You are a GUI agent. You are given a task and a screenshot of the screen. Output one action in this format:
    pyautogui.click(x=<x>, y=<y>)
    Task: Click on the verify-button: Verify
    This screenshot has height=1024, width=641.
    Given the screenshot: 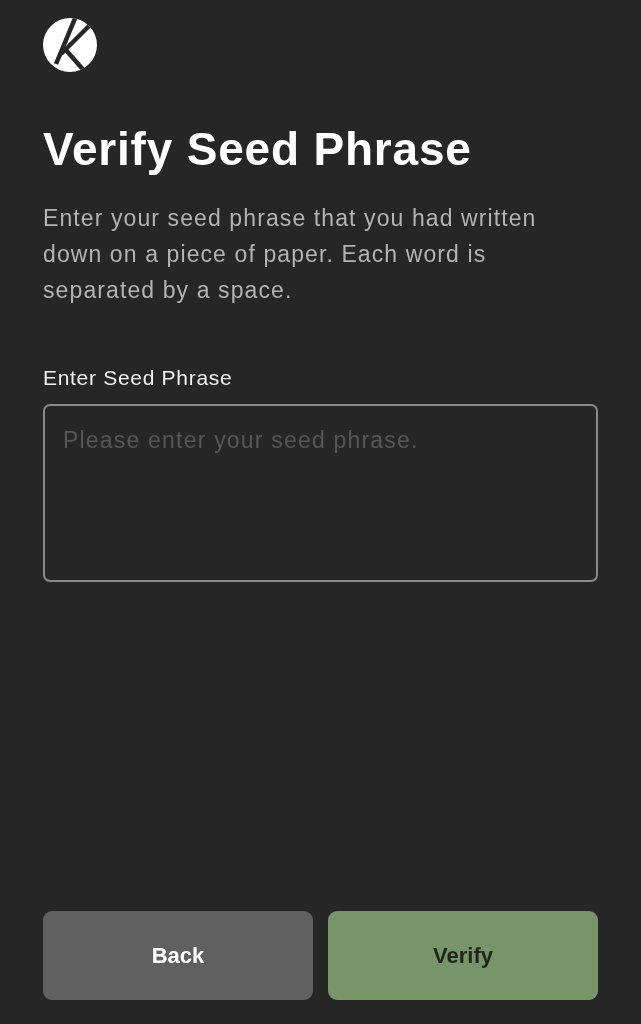 What is the action you would take?
    pyautogui.click(x=463, y=955)
    